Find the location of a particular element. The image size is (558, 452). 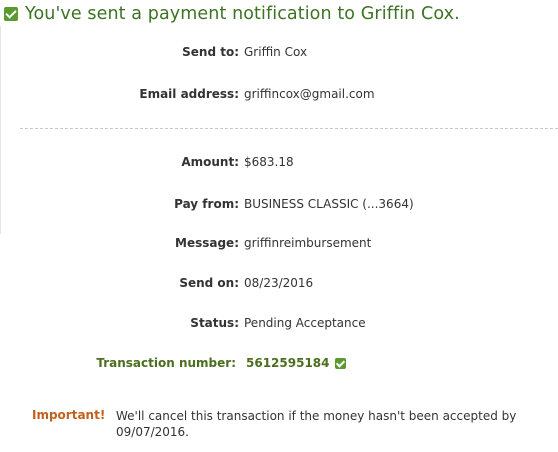

pay-from-row: Pay from: BUSINESS CLASSIC (...3664) is located at coordinates (279, 204).